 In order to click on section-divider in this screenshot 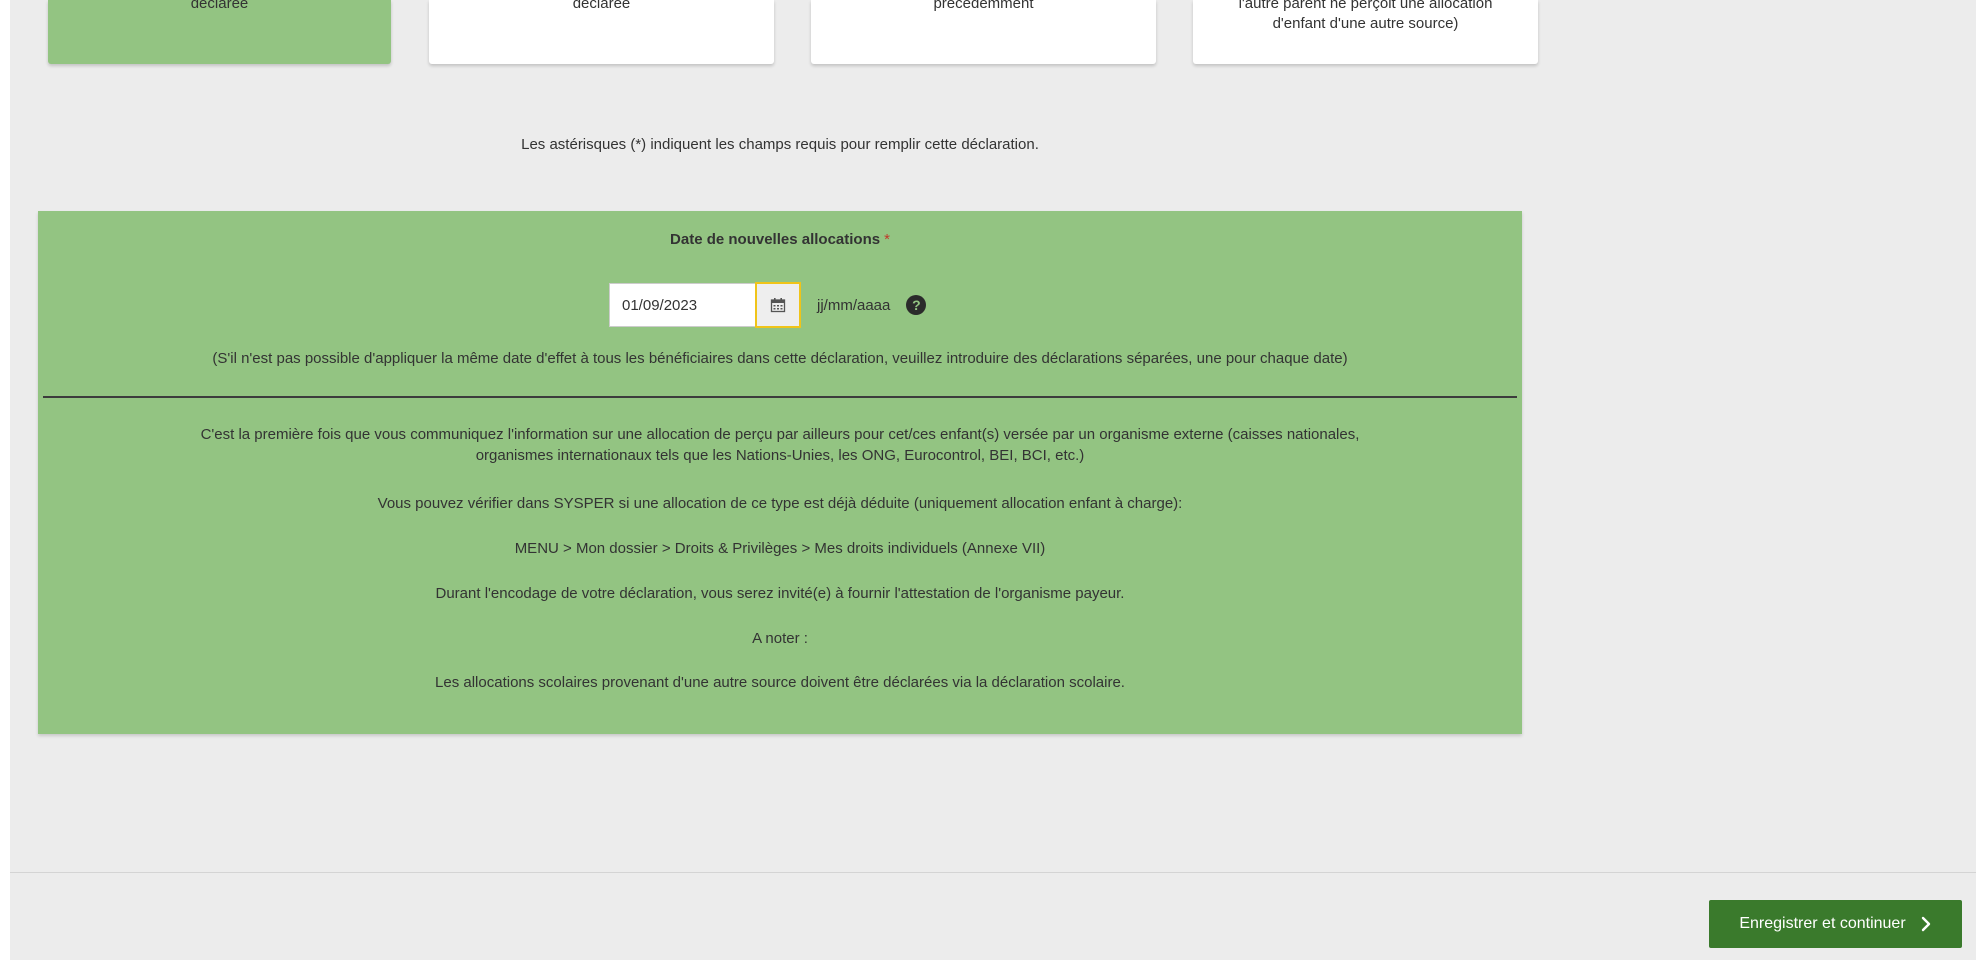, I will do `click(780, 397)`.